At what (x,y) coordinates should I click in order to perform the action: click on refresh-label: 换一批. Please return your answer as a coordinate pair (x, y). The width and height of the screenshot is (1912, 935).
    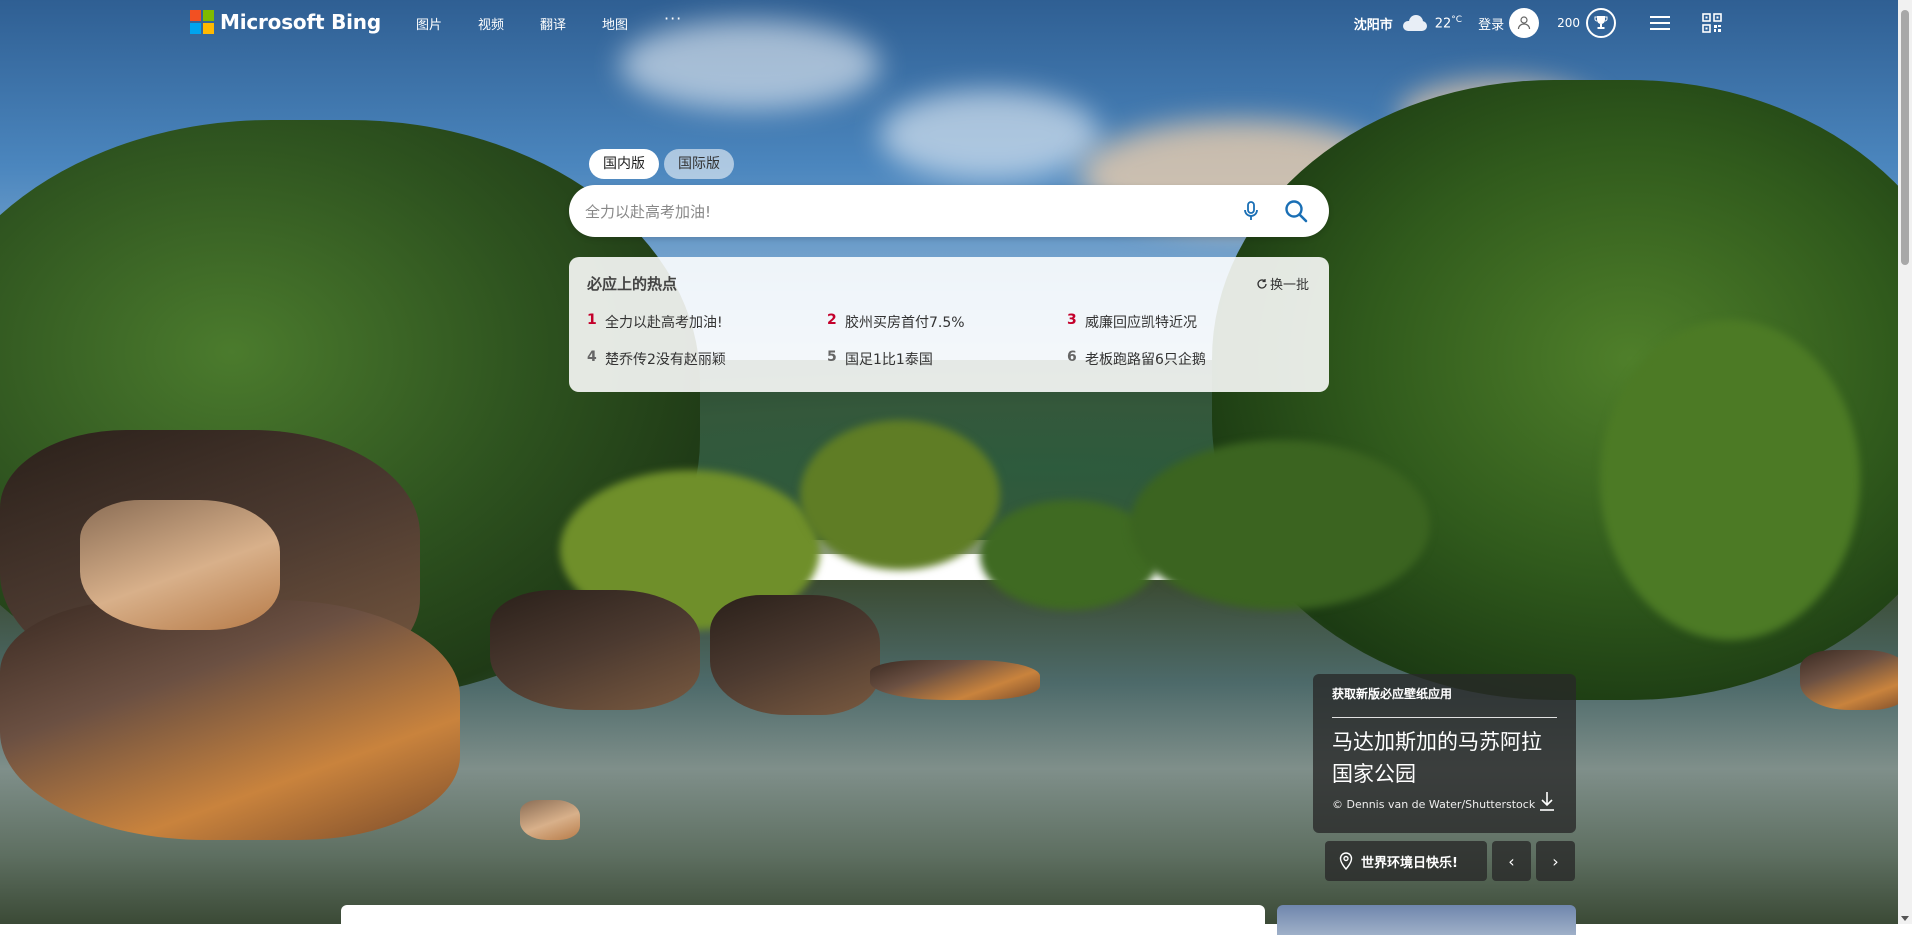
    Looking at the image, I should click on (1289, 285).